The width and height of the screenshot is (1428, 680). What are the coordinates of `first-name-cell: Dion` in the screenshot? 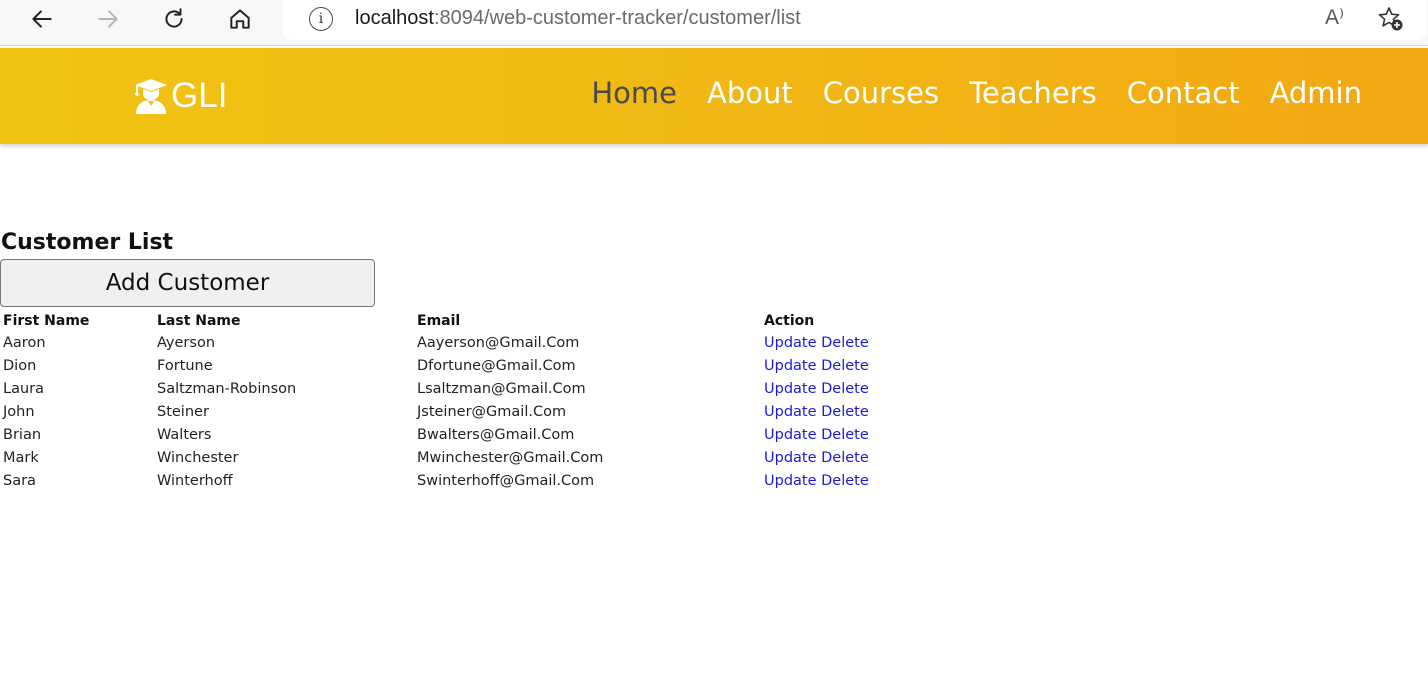 It's located at (20, 365).